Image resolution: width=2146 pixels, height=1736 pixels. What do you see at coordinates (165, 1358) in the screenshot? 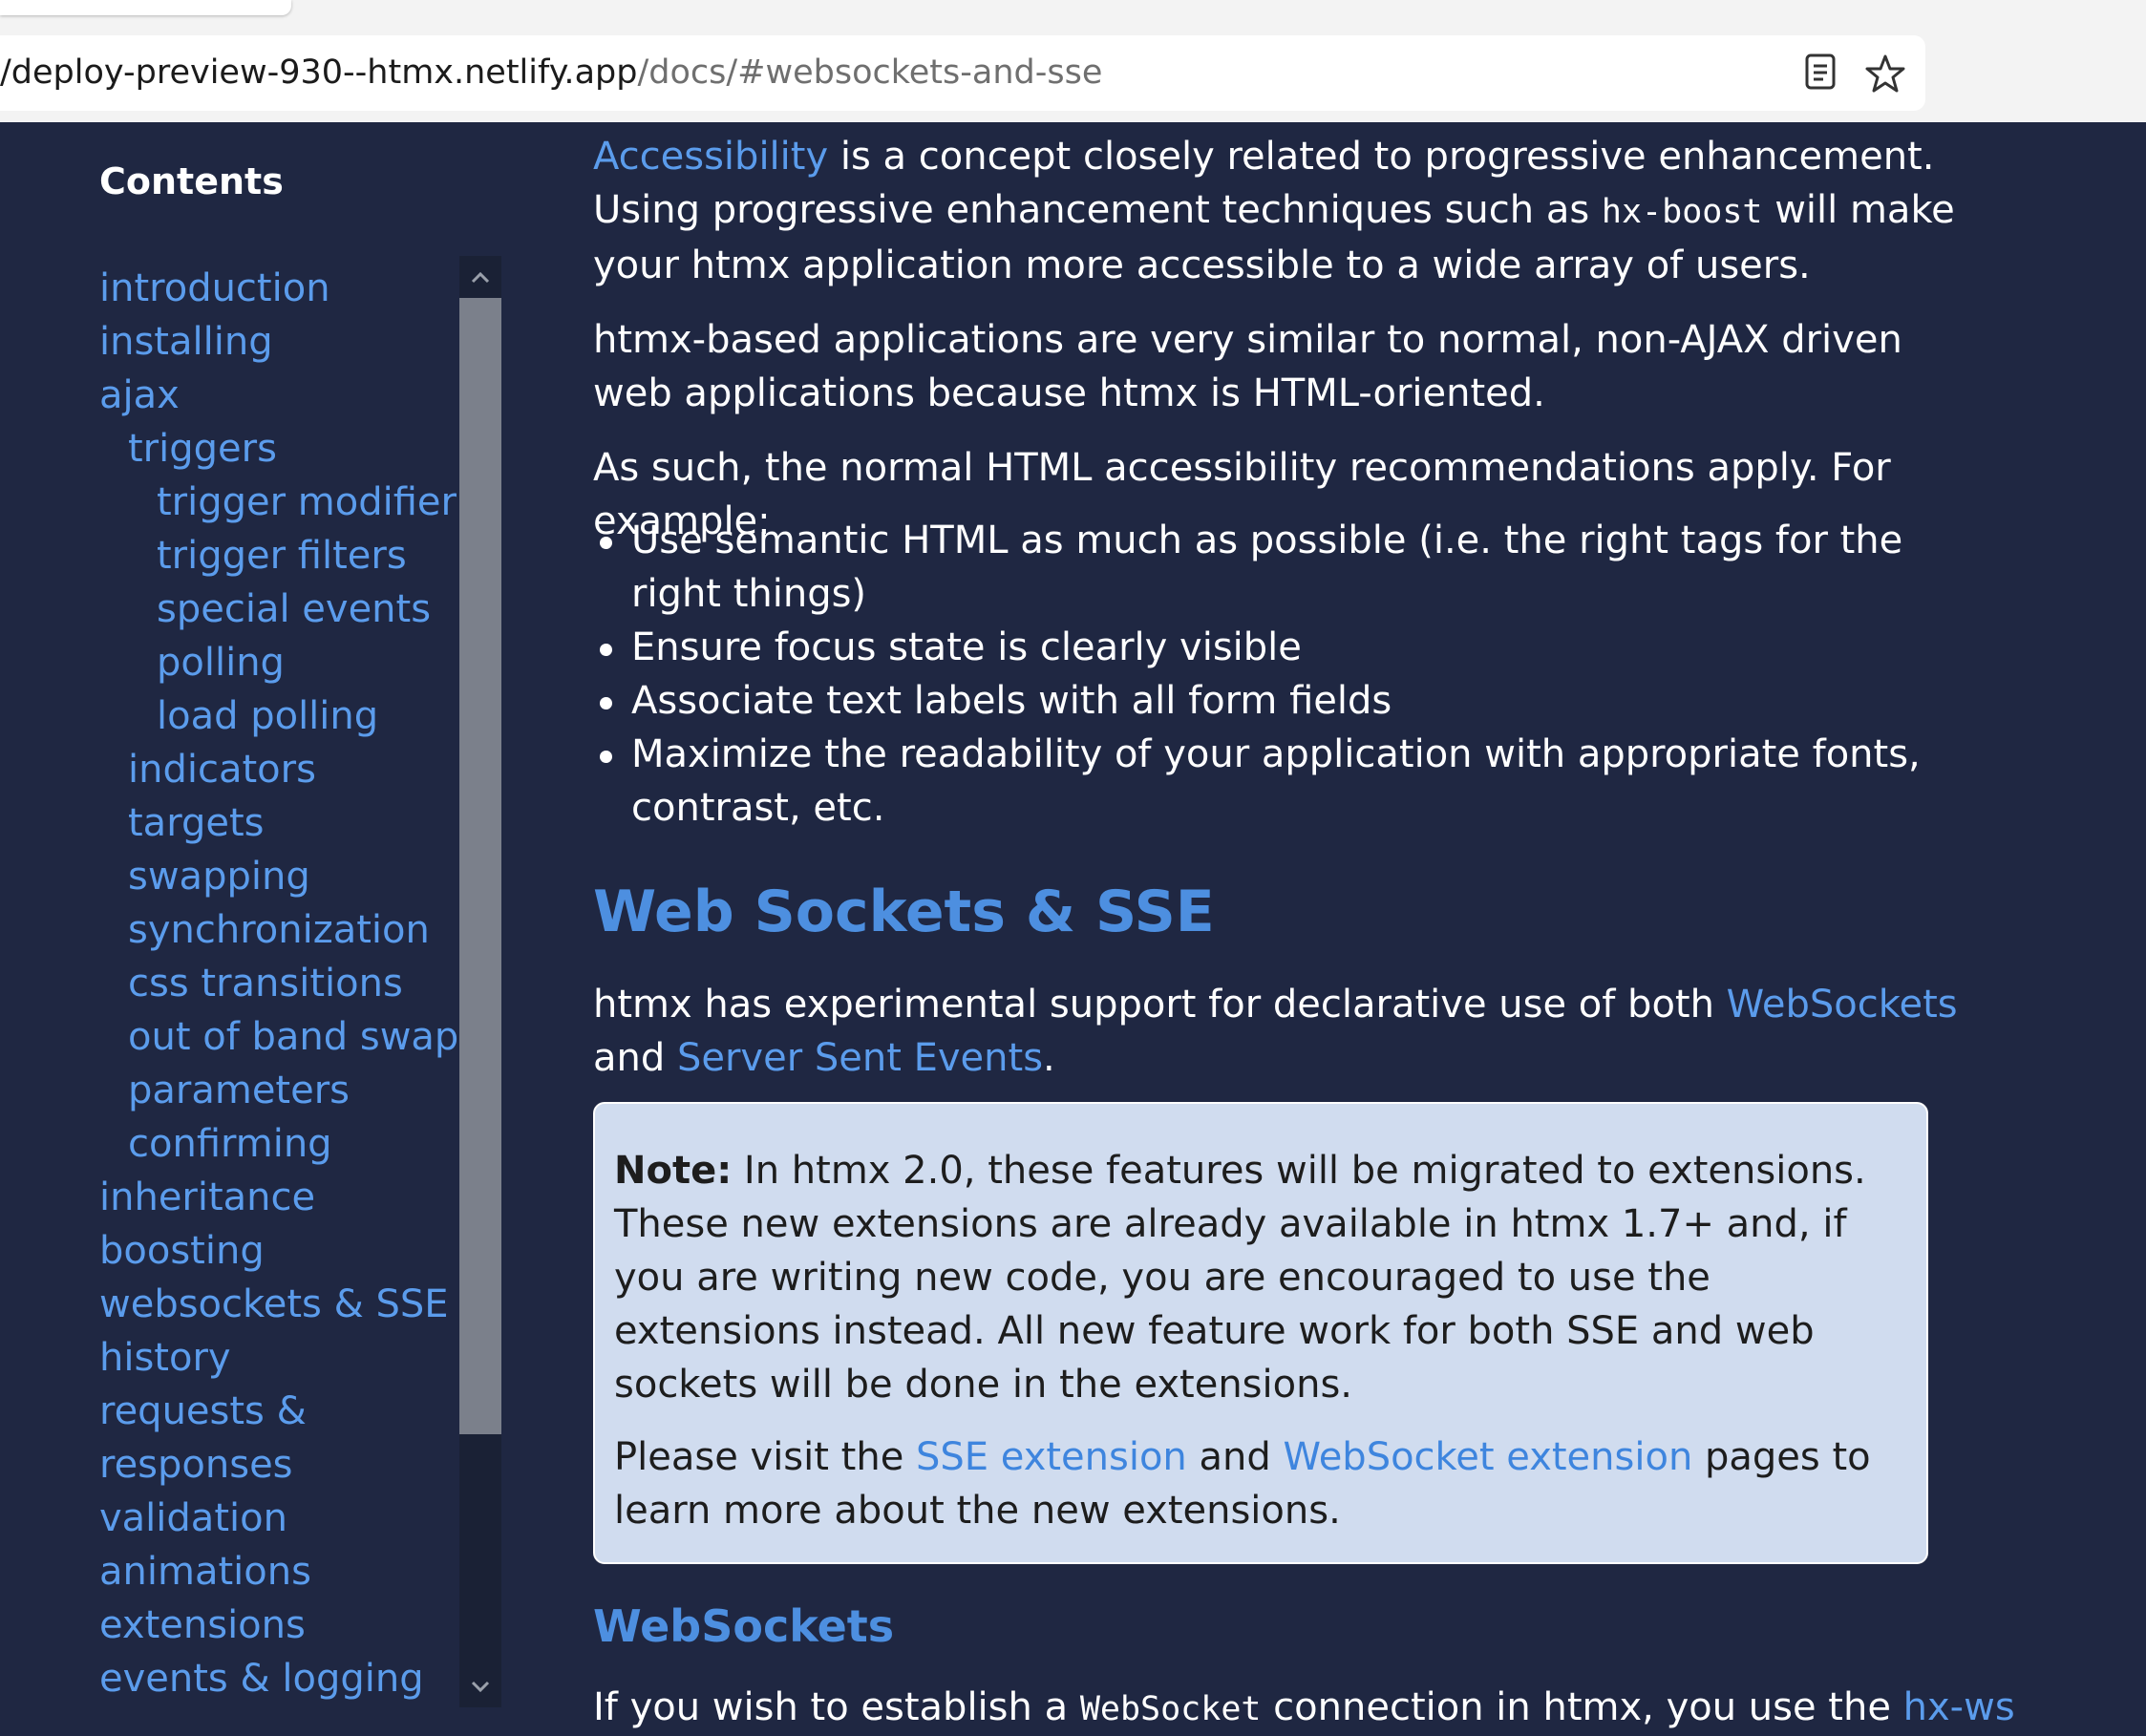
I see `toc-item-history: history` at bounding box center [165, 1358].